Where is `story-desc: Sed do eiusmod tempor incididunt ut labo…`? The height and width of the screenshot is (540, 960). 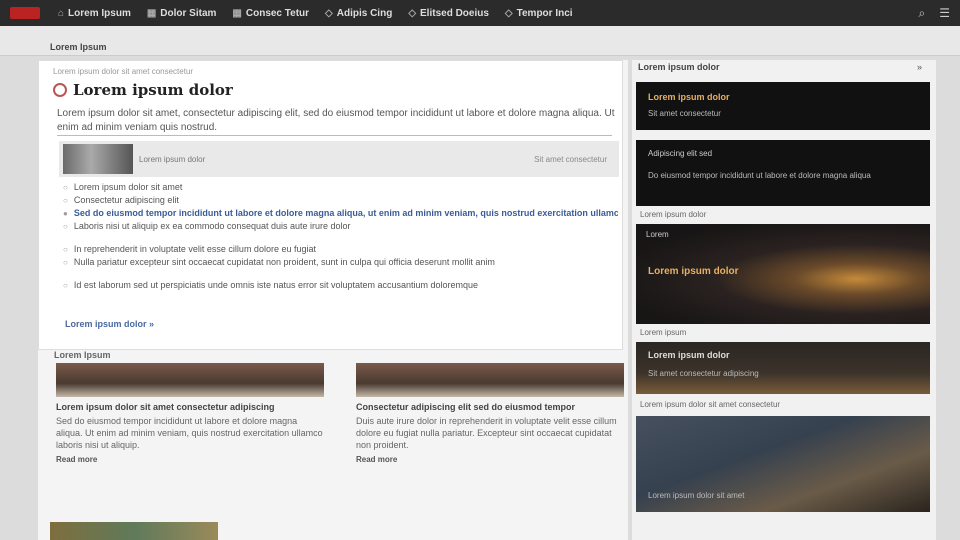
story-desc: Sed do eiusmod tempor incididunt ut labo… is located at coordinates (189, 433).